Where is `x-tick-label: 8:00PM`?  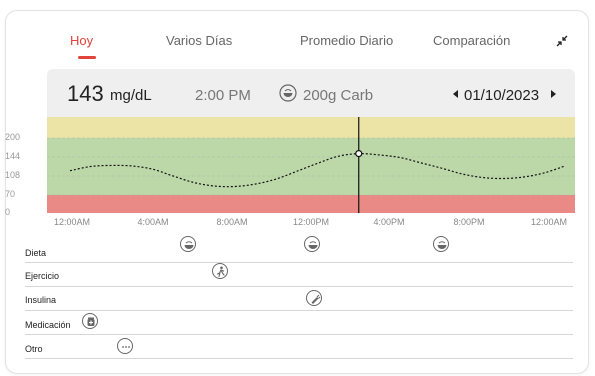
x-tick-label: 8:00PM is located at coordinates (469, 222).